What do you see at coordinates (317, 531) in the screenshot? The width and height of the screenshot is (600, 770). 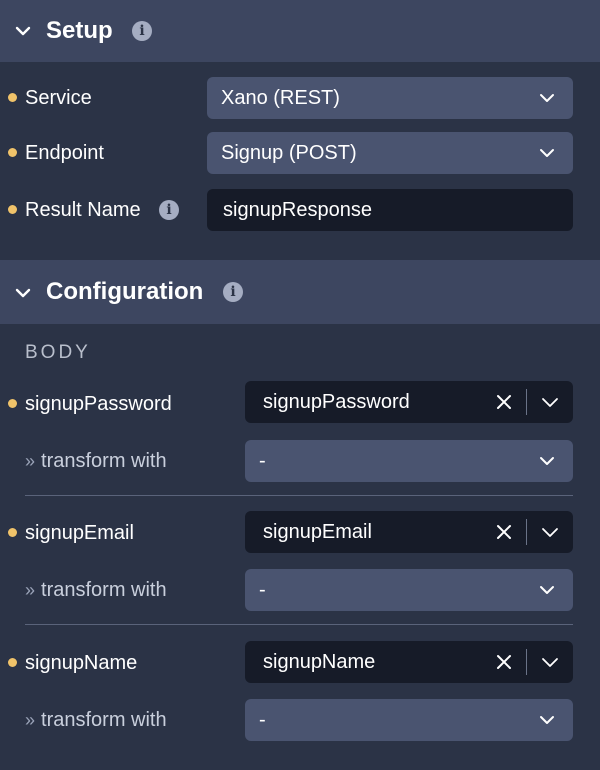 I see `param-value: signupEmail` at bounding box center [317, 531].